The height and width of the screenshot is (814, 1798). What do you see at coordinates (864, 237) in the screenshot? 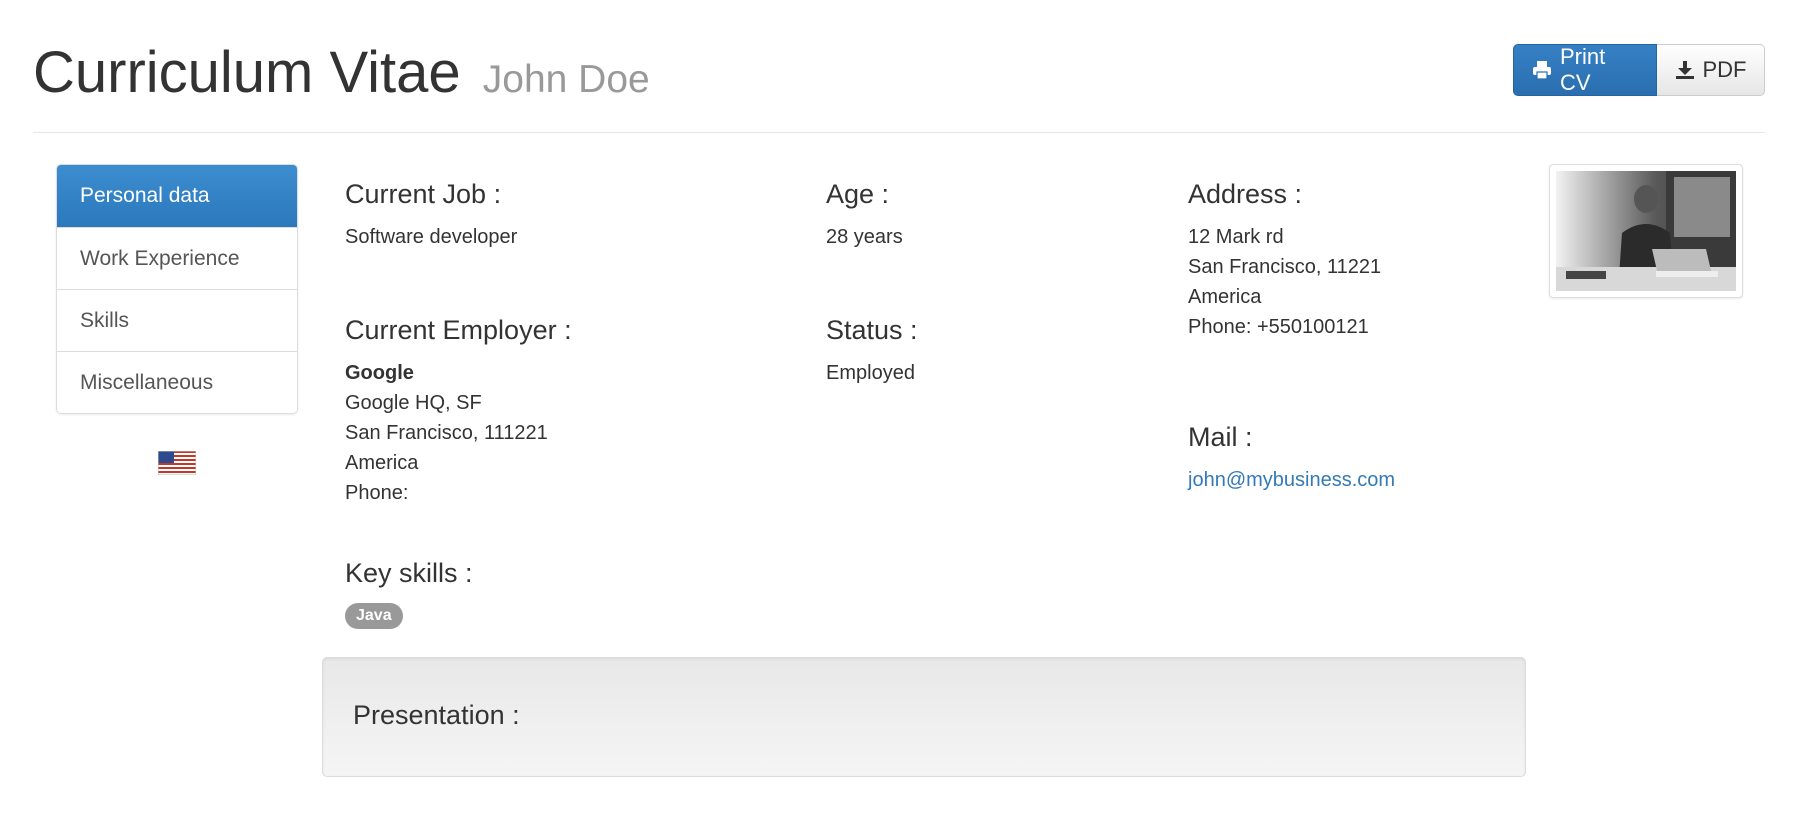
I see `age-value: 28 years` at bounding box center [864, 237].